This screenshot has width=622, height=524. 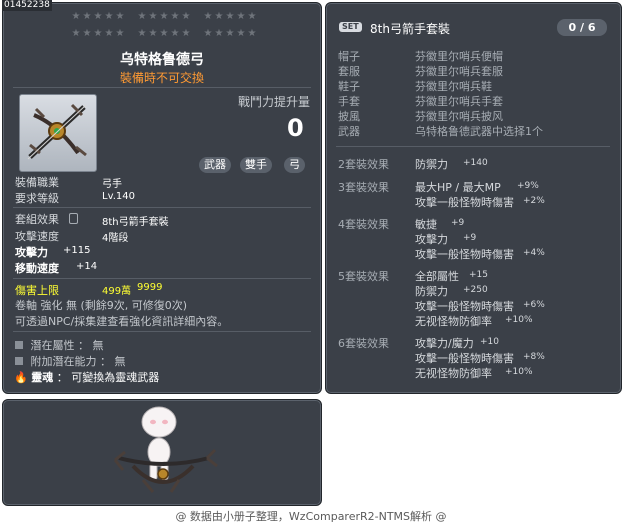 What do you see at coordinates (150, 287) in the screenshot?
I see `damage-cap-value-extra: 9999` at bounding box center [150, 287].